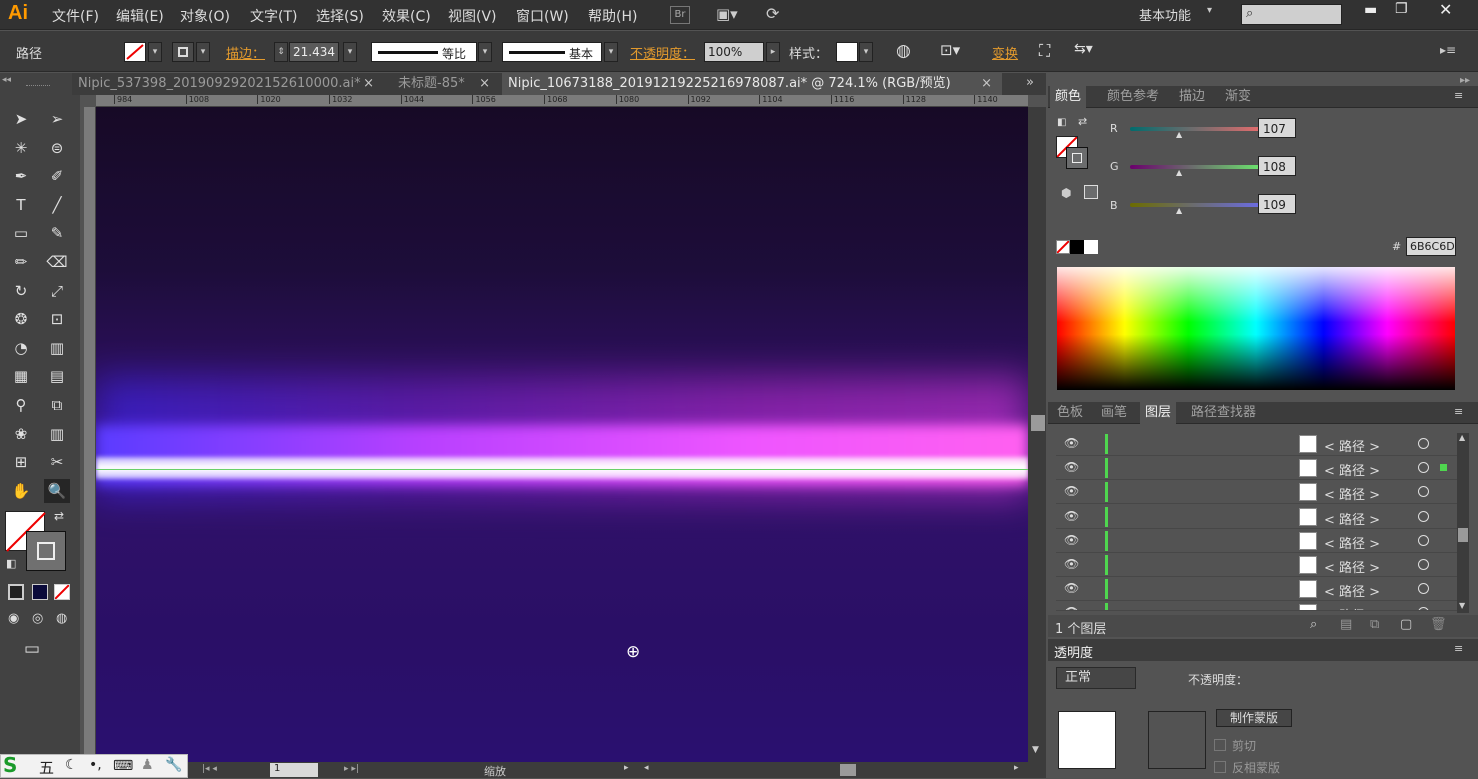  I want to click on layers-panel-menu-icon: ≡, so click(1458, 411).